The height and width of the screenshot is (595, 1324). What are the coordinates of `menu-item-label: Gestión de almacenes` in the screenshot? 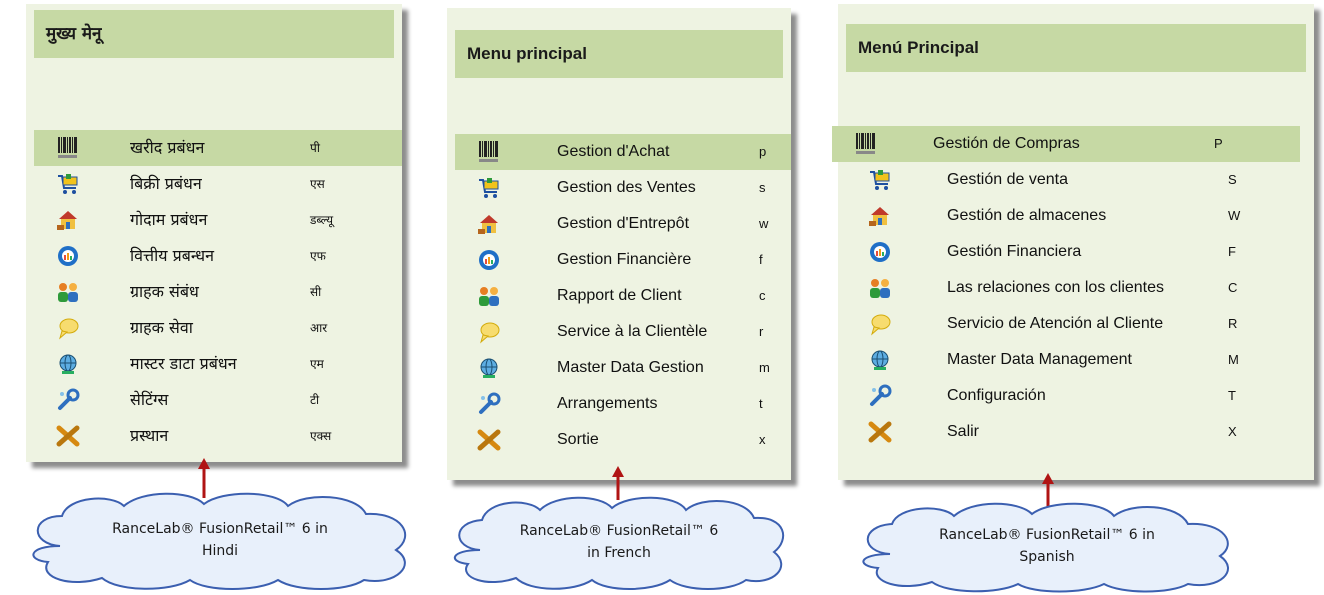 It's located at (1027, 215).